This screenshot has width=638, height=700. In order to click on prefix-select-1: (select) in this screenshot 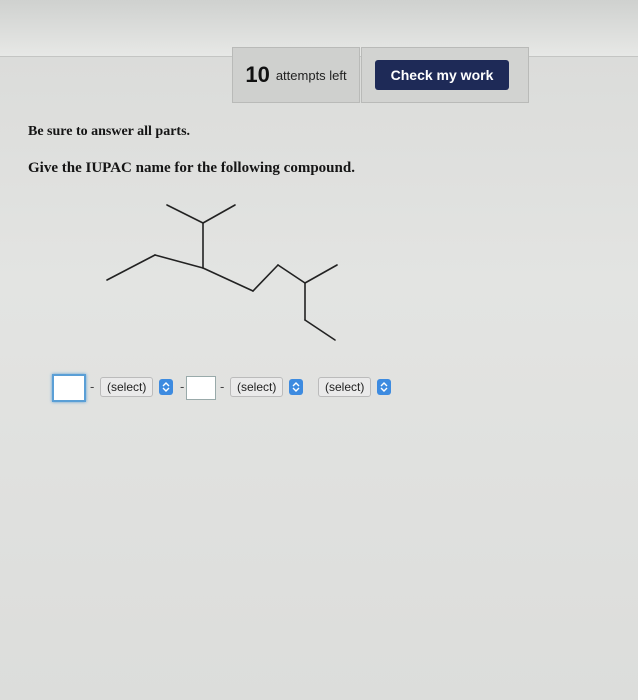, I will do `click(137, 387)`.